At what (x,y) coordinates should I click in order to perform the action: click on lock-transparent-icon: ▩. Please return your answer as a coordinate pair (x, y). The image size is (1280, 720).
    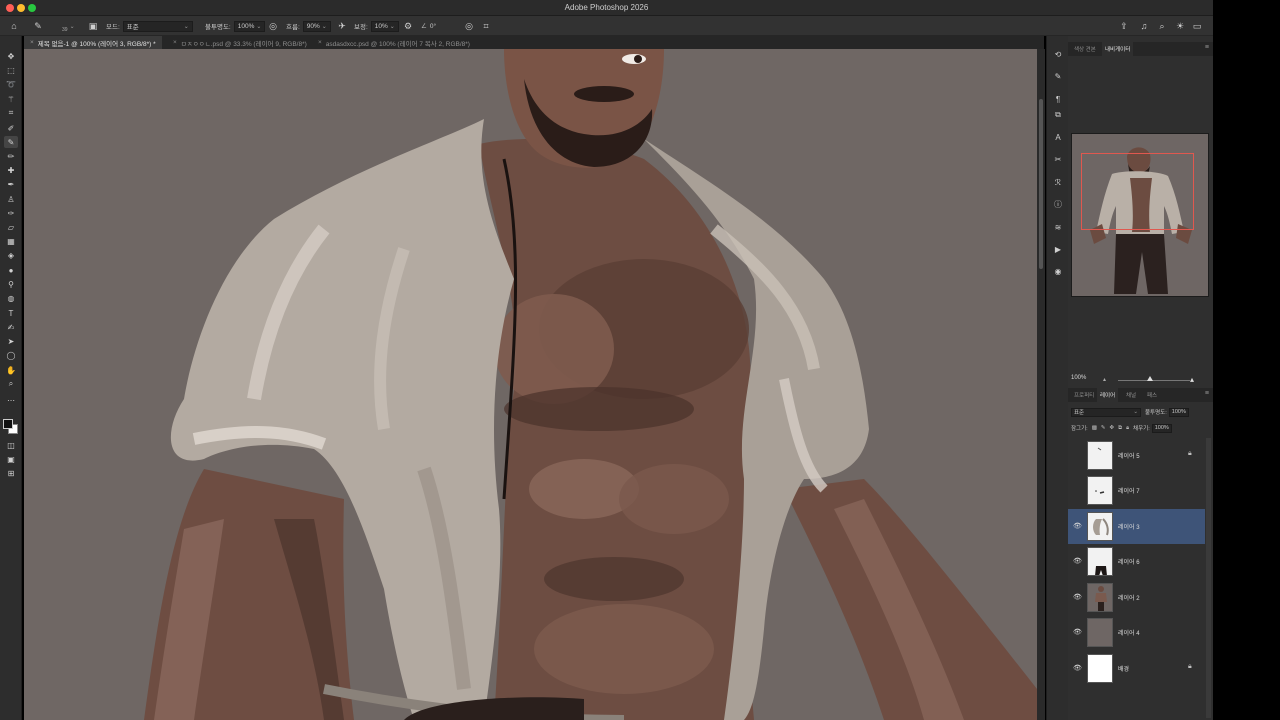
    Looking at the image, I should click on (1094, 428).